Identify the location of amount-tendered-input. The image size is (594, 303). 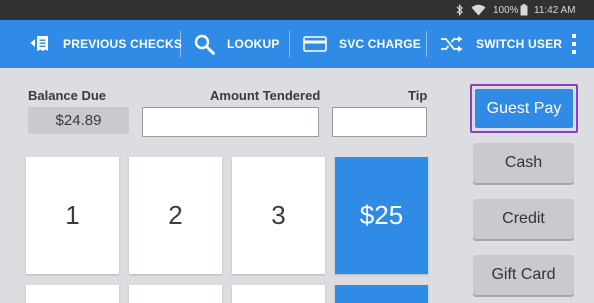
(230, 122).